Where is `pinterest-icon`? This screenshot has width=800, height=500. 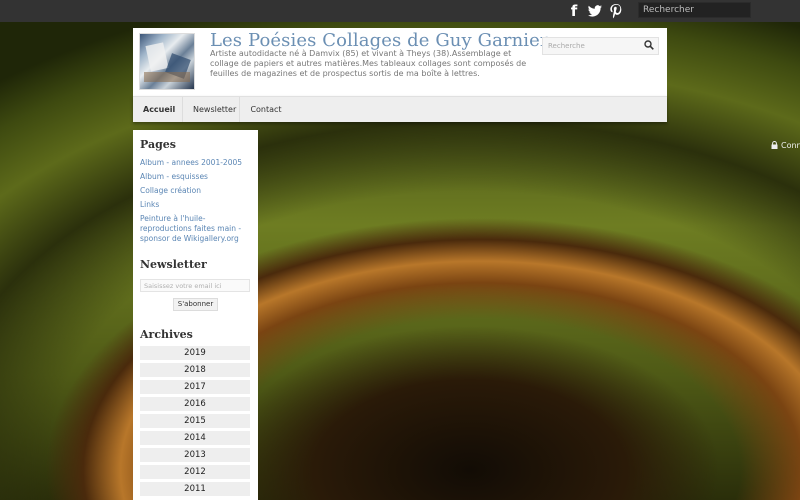
pinterest-icon is located at coordinates (616, 11).